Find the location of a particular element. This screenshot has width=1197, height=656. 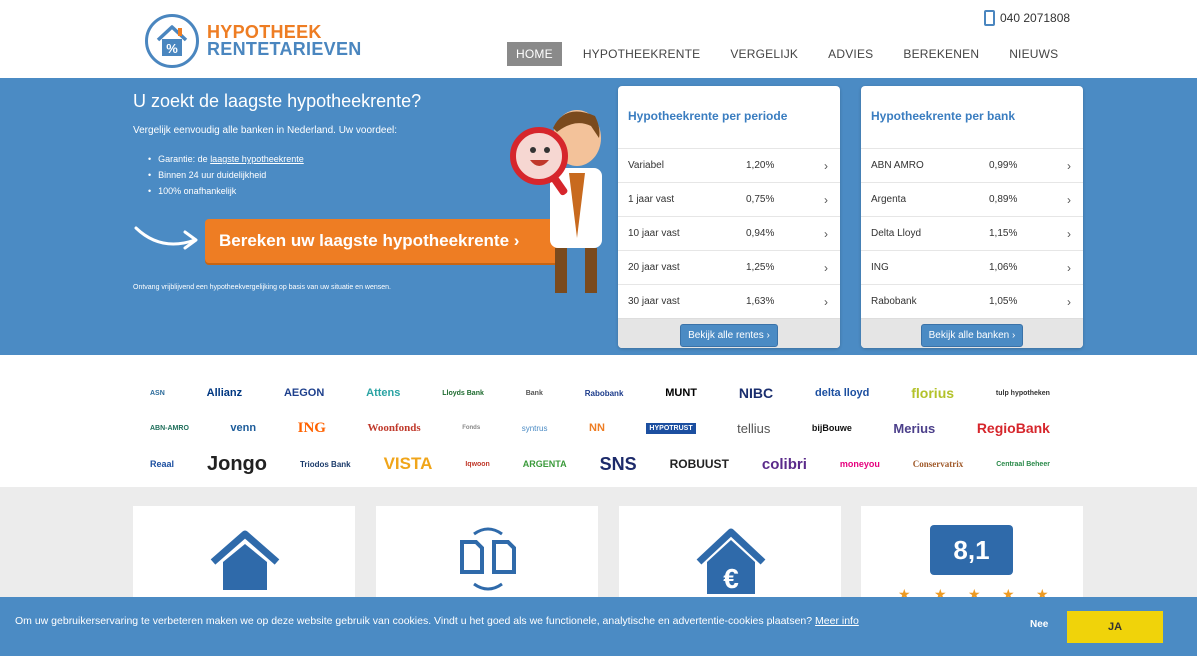

bank-logo: tulp hypotheken is located at coordinates (1022, 393).